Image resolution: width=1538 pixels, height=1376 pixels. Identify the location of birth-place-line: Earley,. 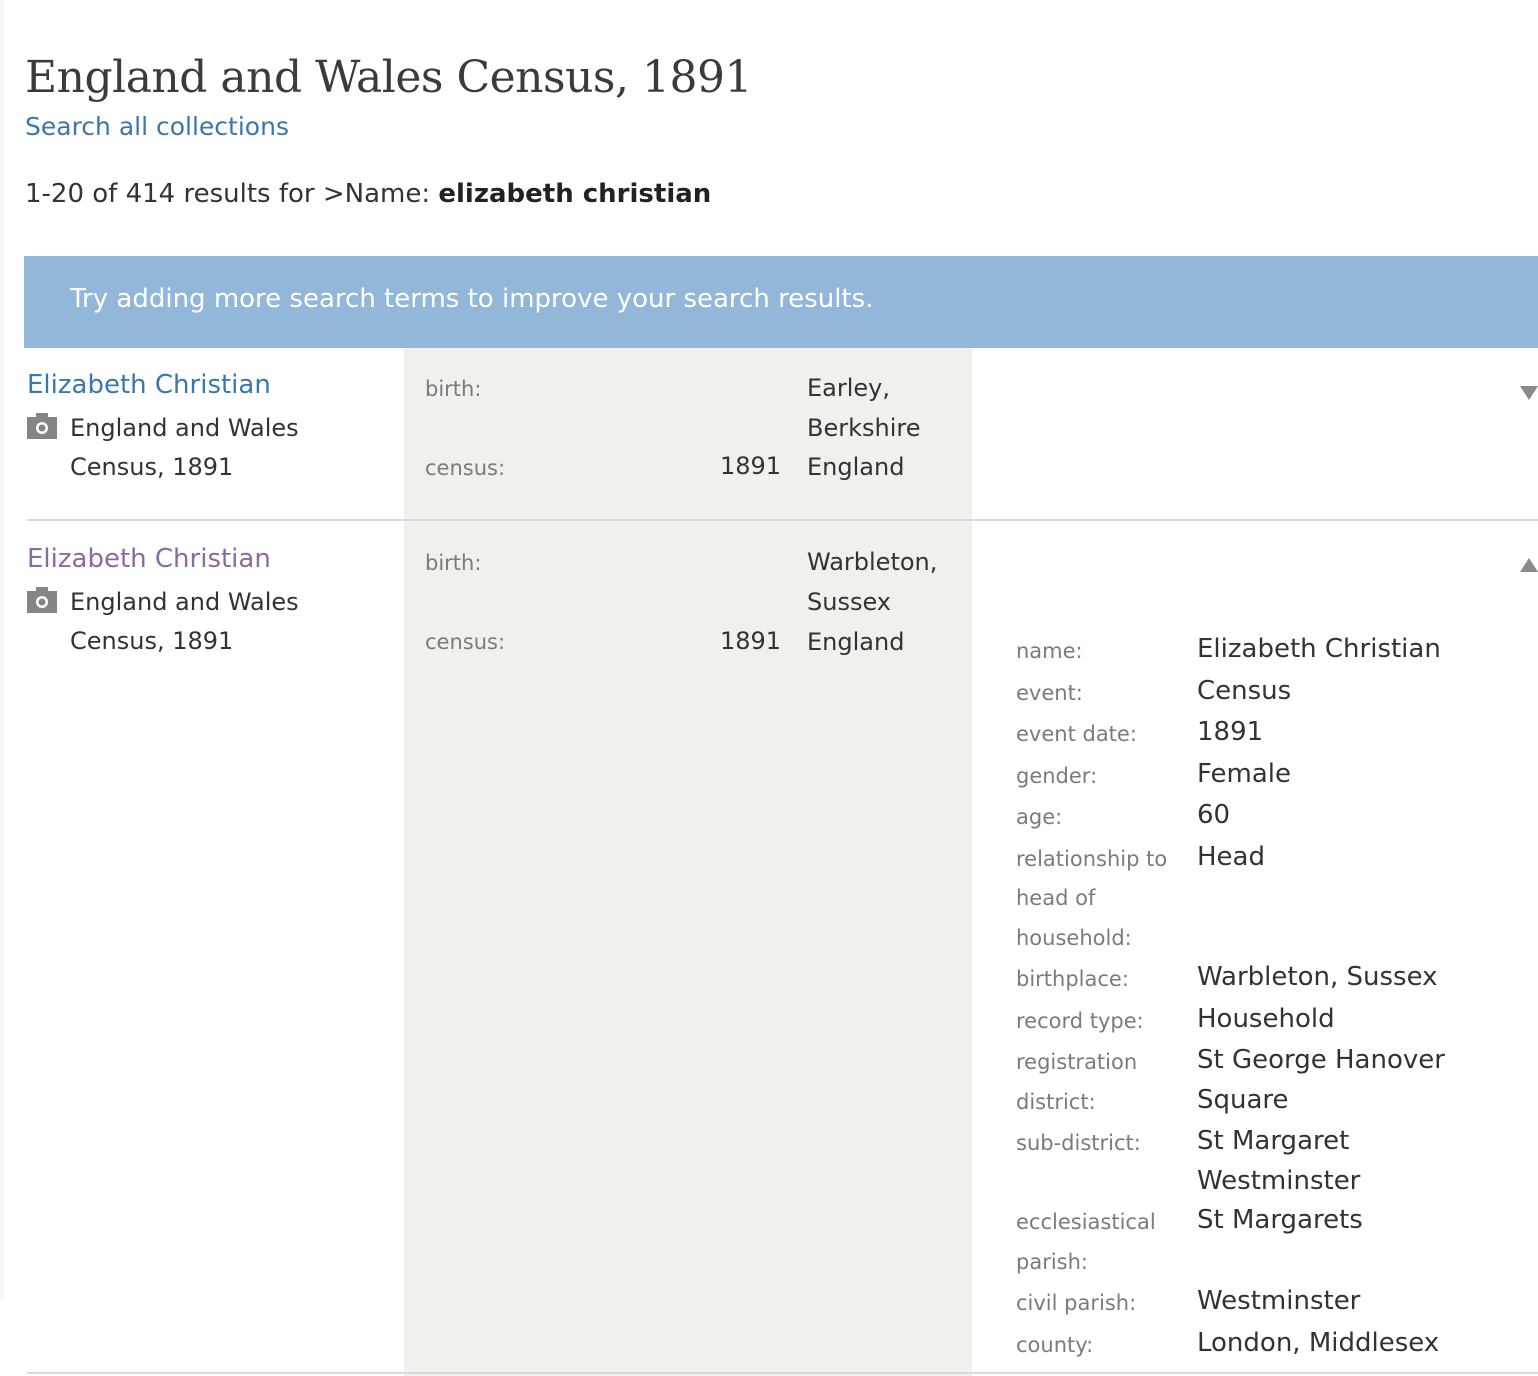
(849, 388).